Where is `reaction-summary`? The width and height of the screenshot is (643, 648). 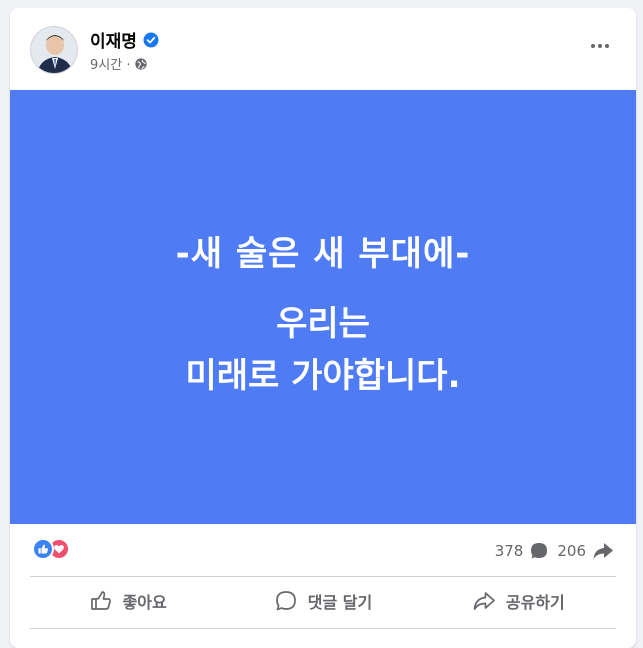
reaction-summary is located at coordinates (51, 549).